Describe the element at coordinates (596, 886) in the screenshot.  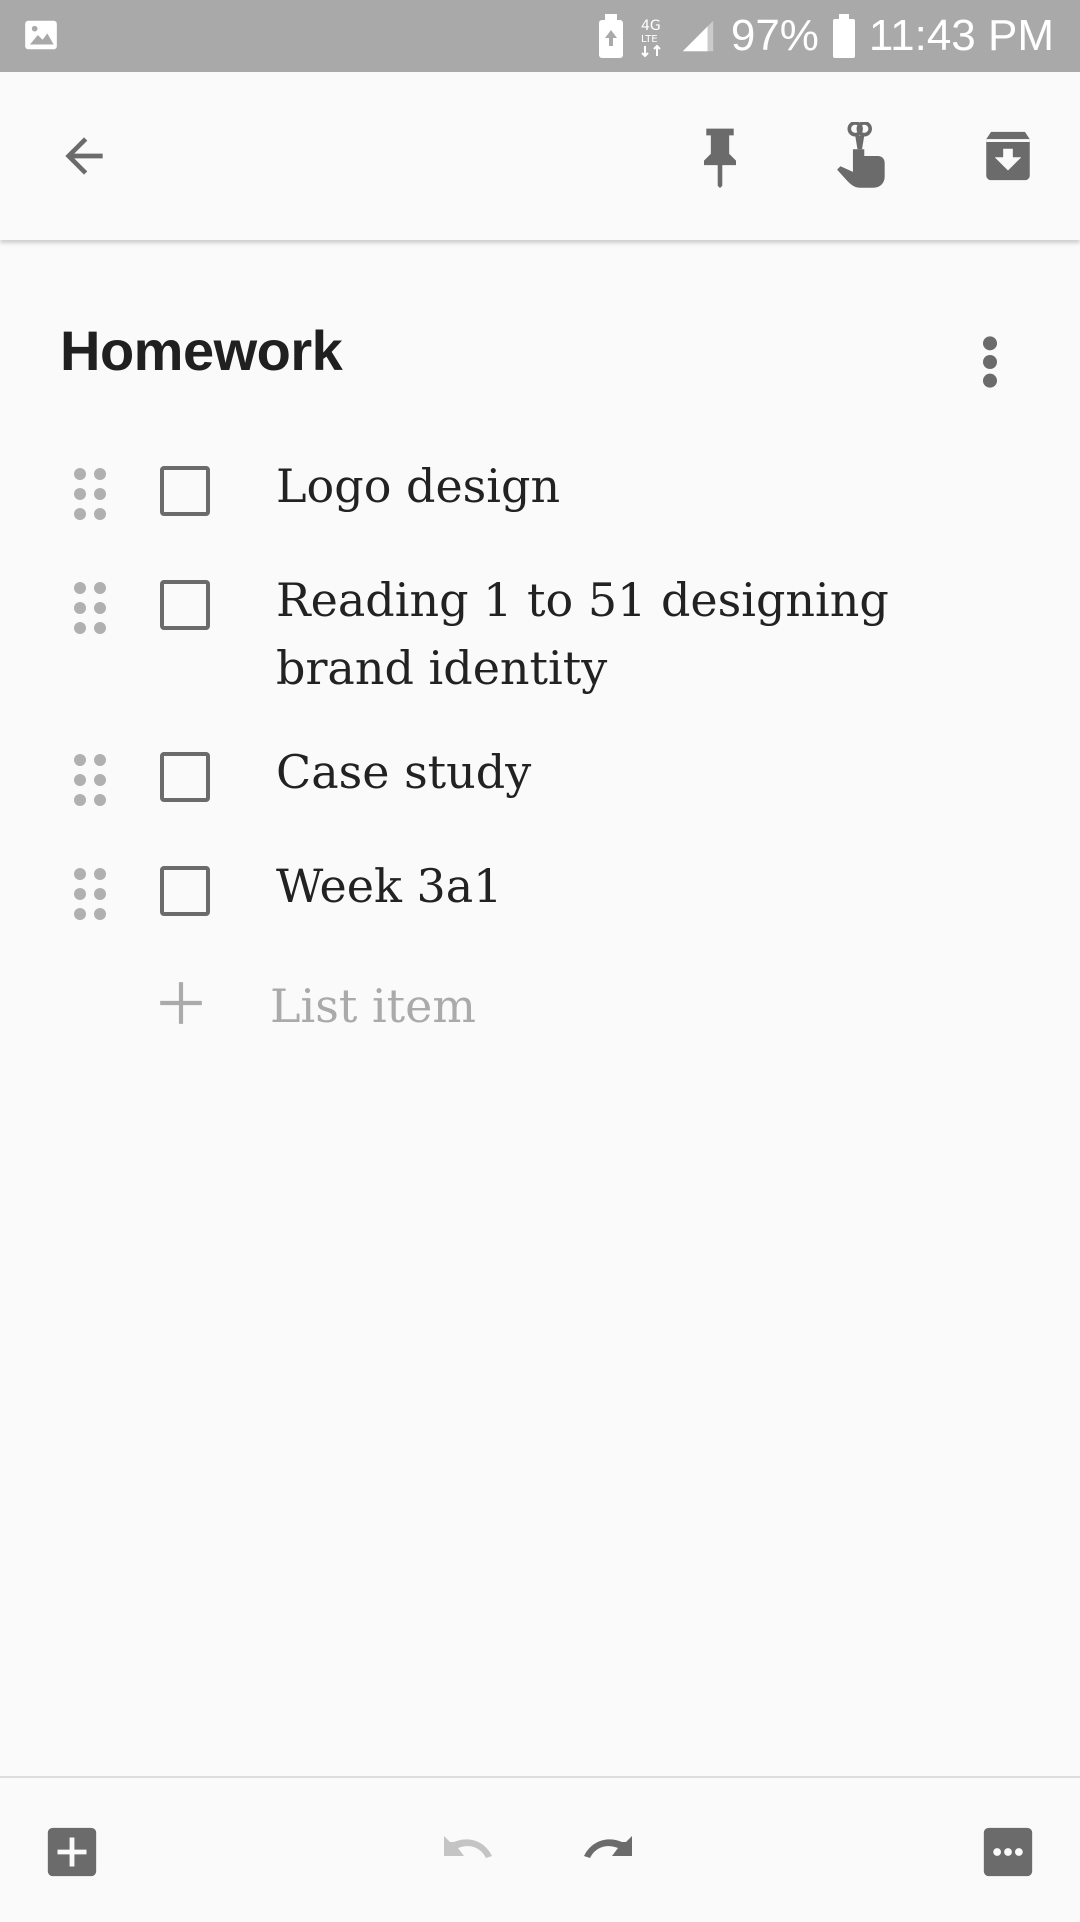
I see `item-text: Week 3a1` at that location.